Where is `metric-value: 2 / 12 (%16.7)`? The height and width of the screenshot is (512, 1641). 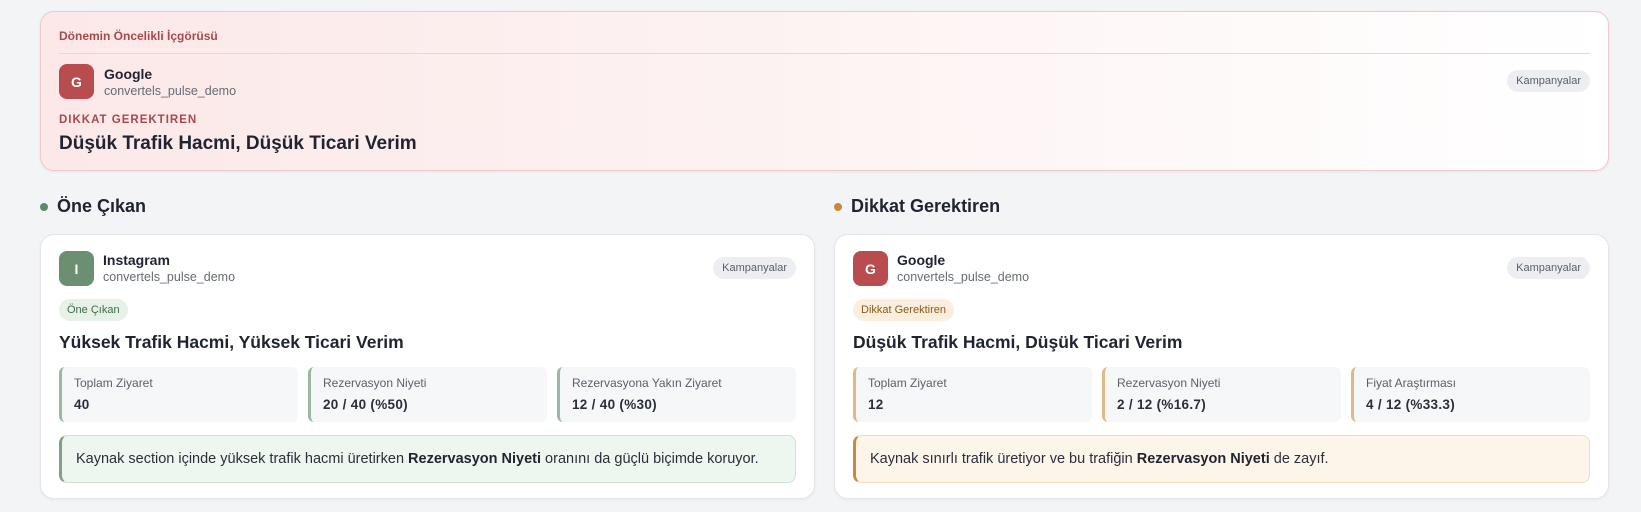 metric-value: 2 / 12 (%16.7) is located at coordinates (1161, 404).